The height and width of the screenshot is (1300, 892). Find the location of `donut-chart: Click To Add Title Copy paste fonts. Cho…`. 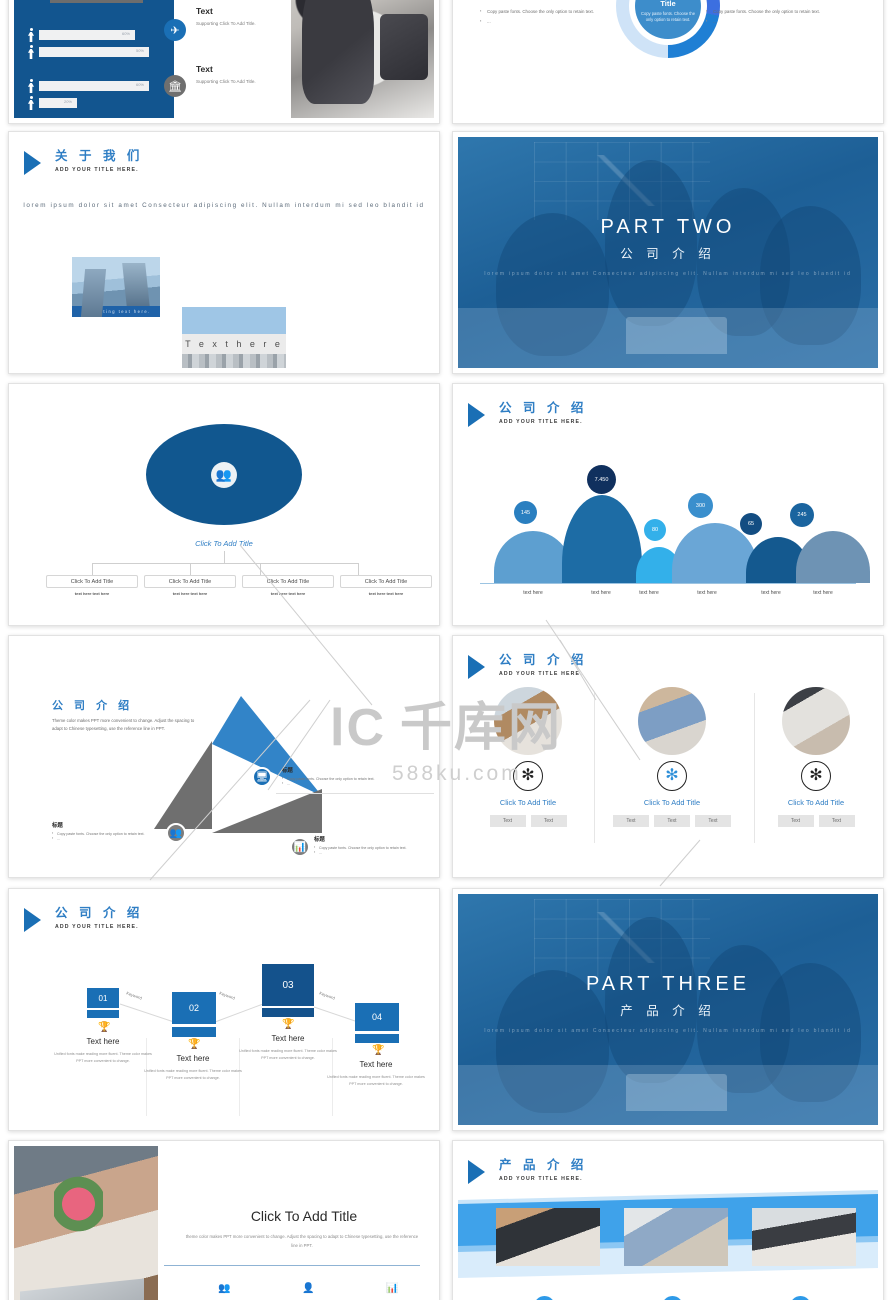

donut-chart: Click To Add Title Copy paste fonts. Cho… is located at coordinates (668, 29).